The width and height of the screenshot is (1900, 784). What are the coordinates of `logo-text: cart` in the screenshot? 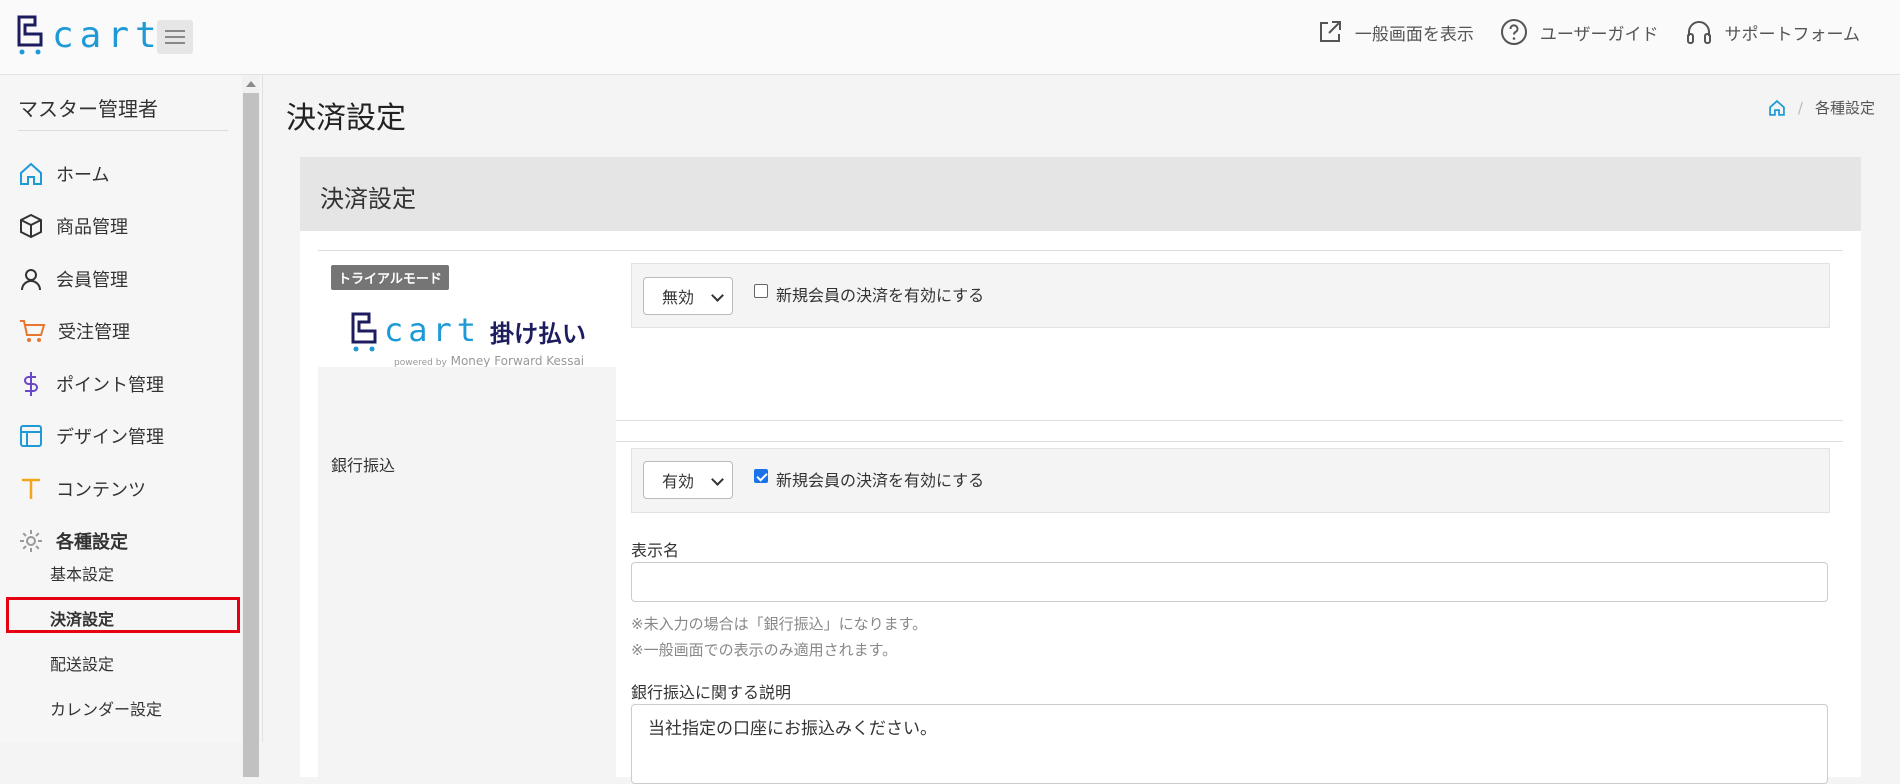 It's located at (107, 35).